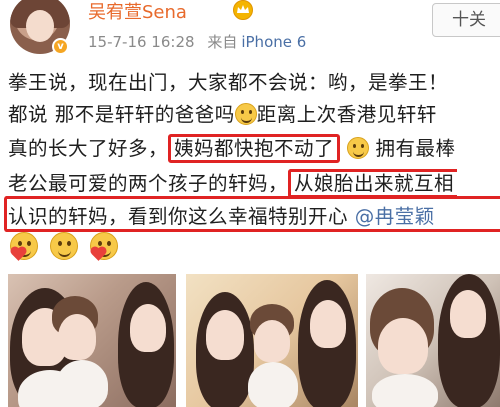 Image resolution: width=500 pixels, height=407 pixels. What do you see at coordinates (415, 148) in the screenshot?
I see `post-text: 拥有最棒` at bounding box center [415, 148].